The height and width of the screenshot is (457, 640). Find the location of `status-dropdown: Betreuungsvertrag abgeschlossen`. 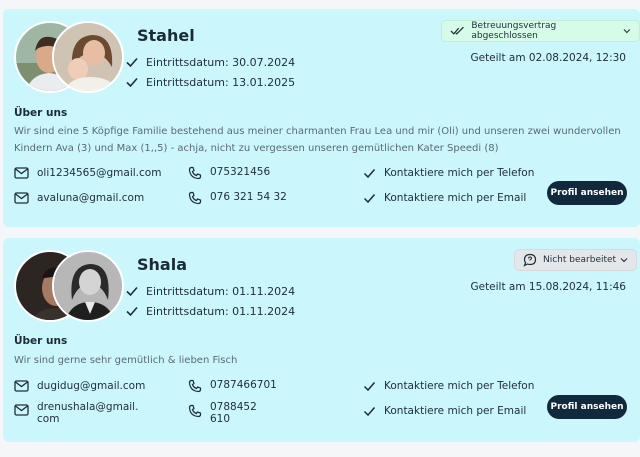

status-dropdown: Betreuungsvertrag abgeschlossen is located at coordinates (540, 31).